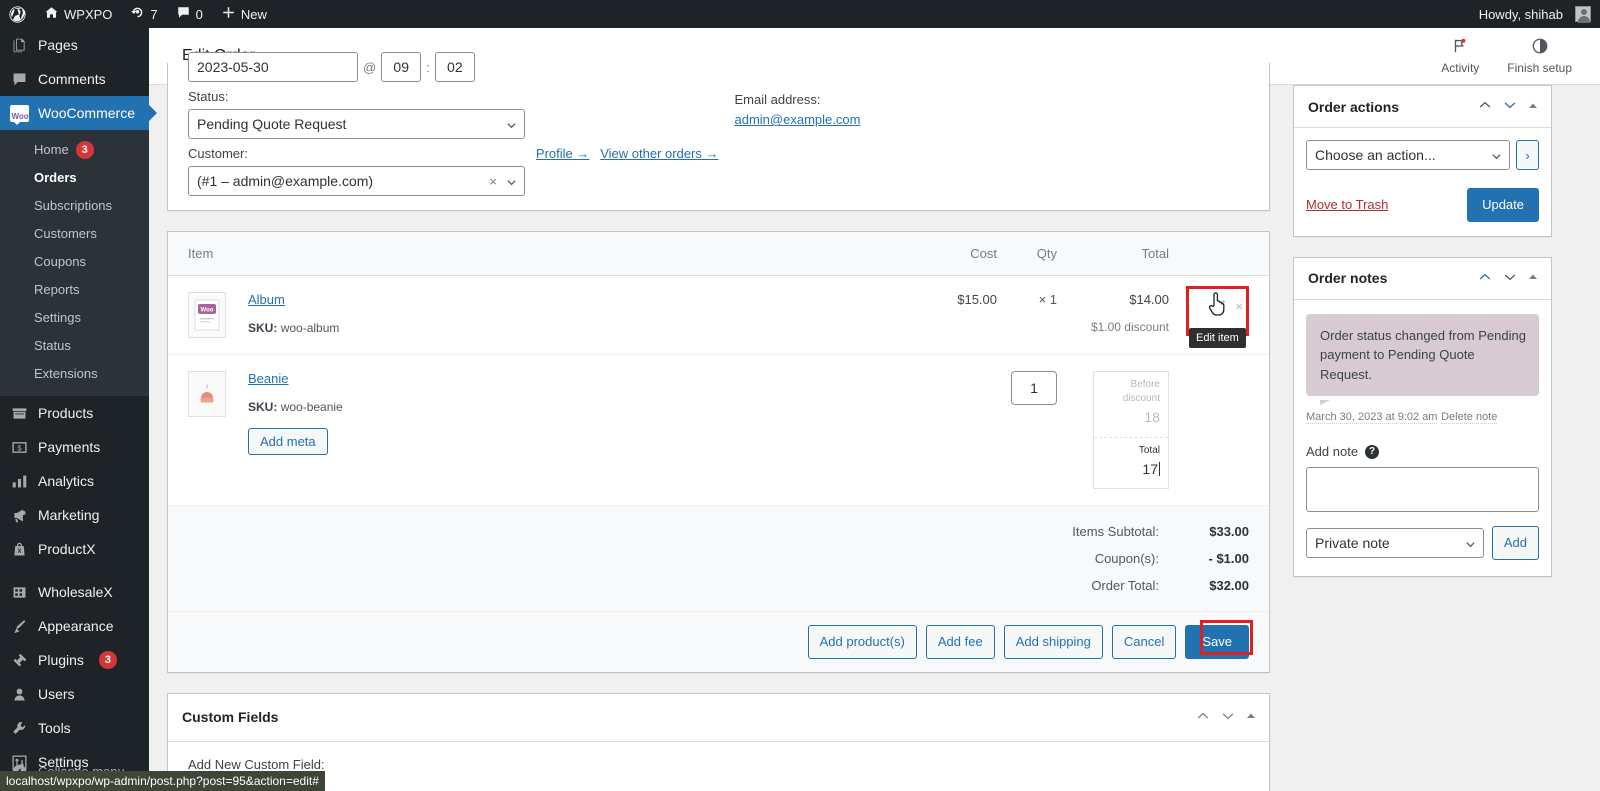 The width and height of the screenshot is (1600, 791). I want to click on sidebar-item-payments: $ Payments, so click(74, 447).